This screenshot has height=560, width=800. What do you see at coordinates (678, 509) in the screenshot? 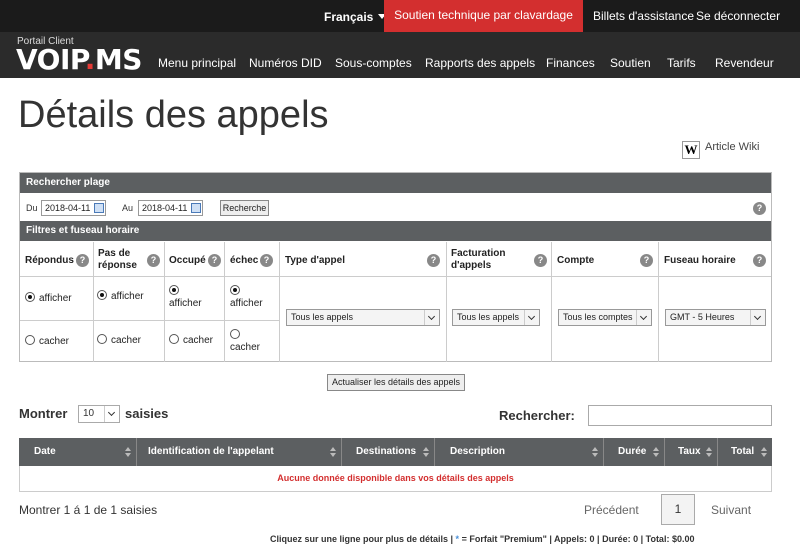
I see `page-1-button: 1` at bounding box center [678, 509].